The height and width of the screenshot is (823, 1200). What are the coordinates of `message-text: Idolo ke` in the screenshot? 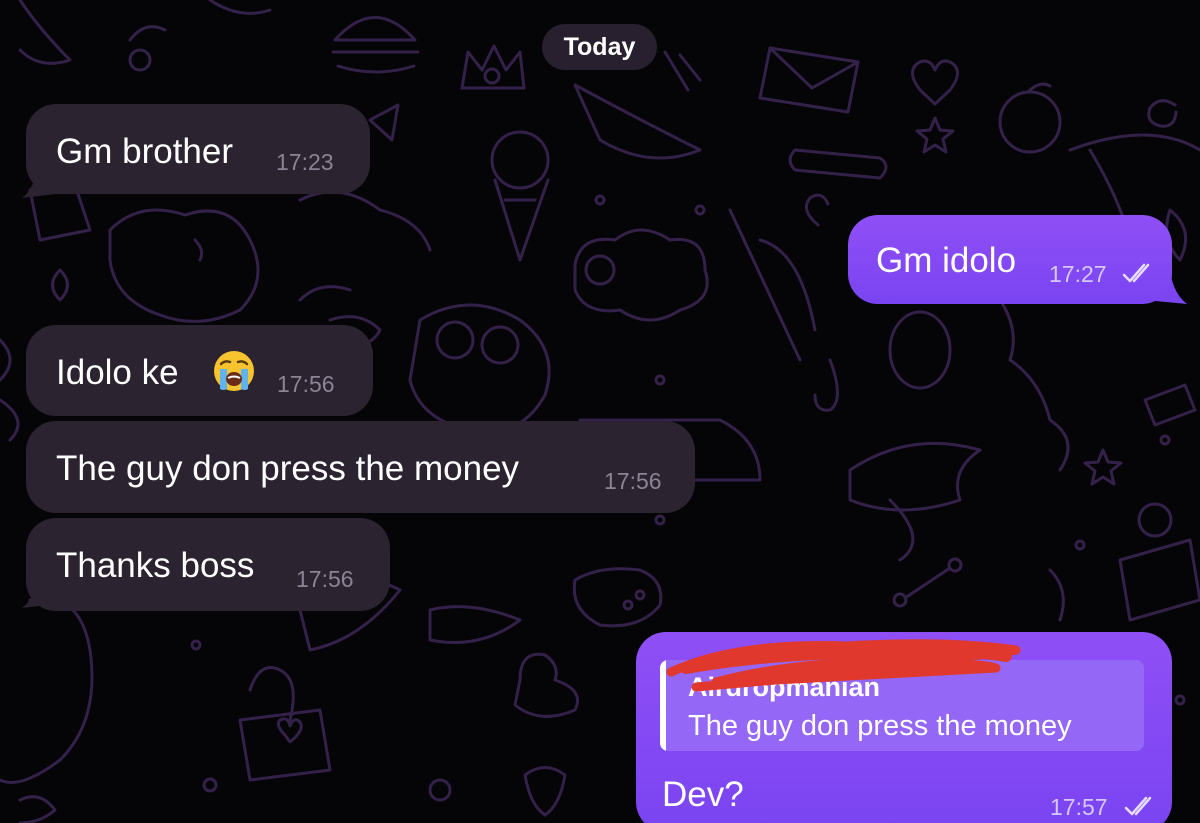 It's located at (117, 372).